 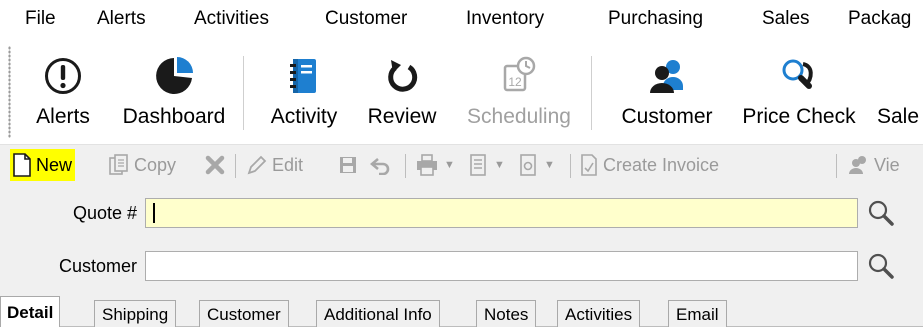 I want to click on menu-customer: Customer, so click(x=366, y=19).